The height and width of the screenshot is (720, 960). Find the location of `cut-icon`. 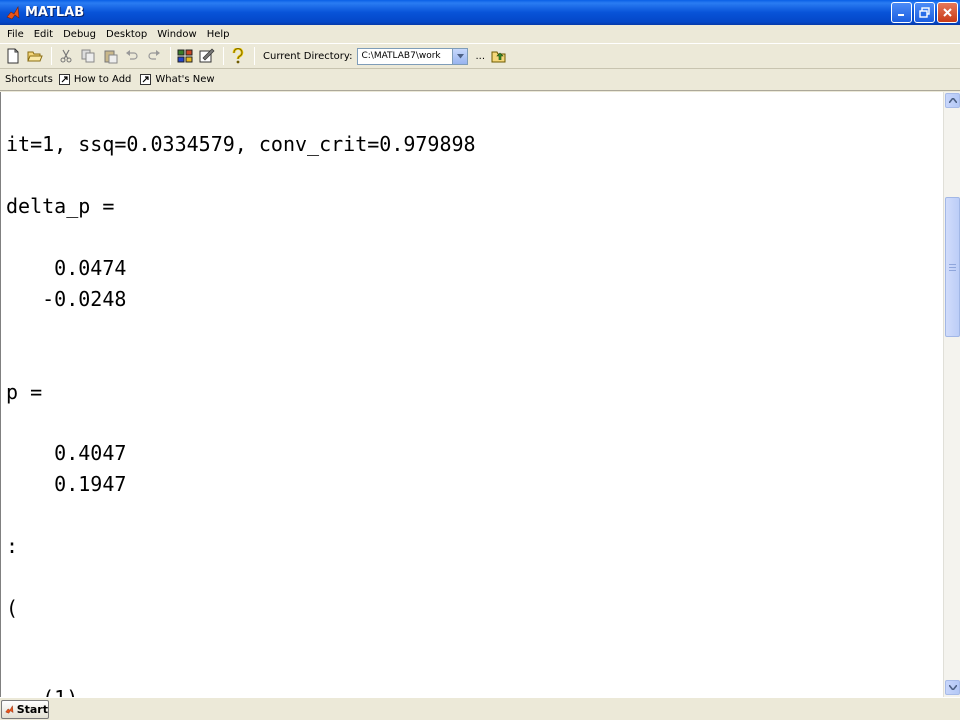

cut-icon is located at coordinates (66, 56).